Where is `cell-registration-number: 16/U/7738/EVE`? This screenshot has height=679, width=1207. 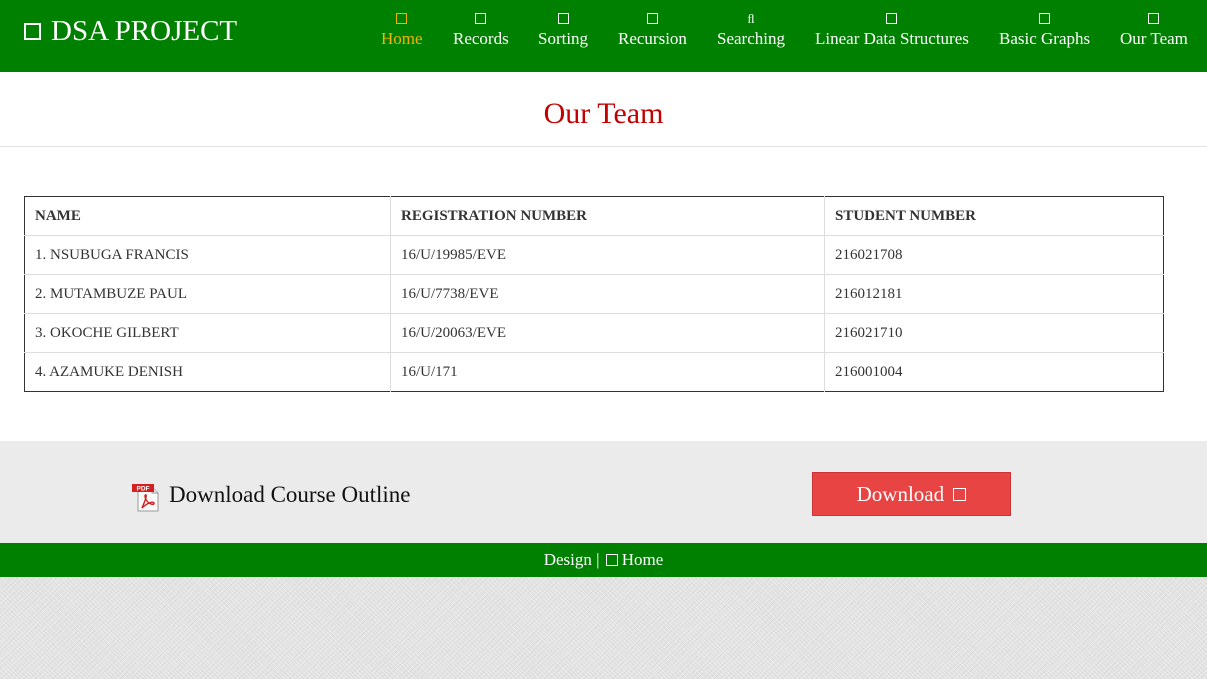
cell-registration-number: 16/U/7738/EVE is located at coordinates (607, 294).